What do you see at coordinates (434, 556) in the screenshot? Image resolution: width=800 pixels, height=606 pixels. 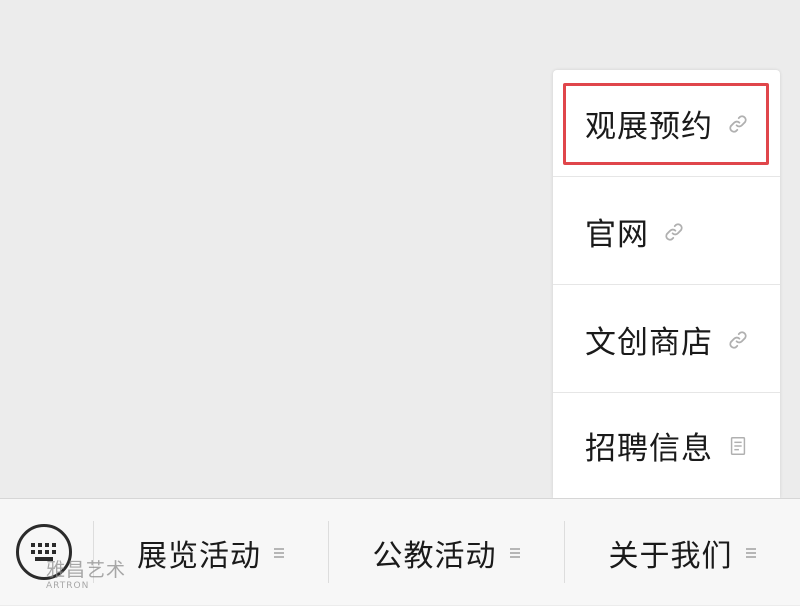 I see `menu-button-label: 公教活动` at bounding box center [434, 556].